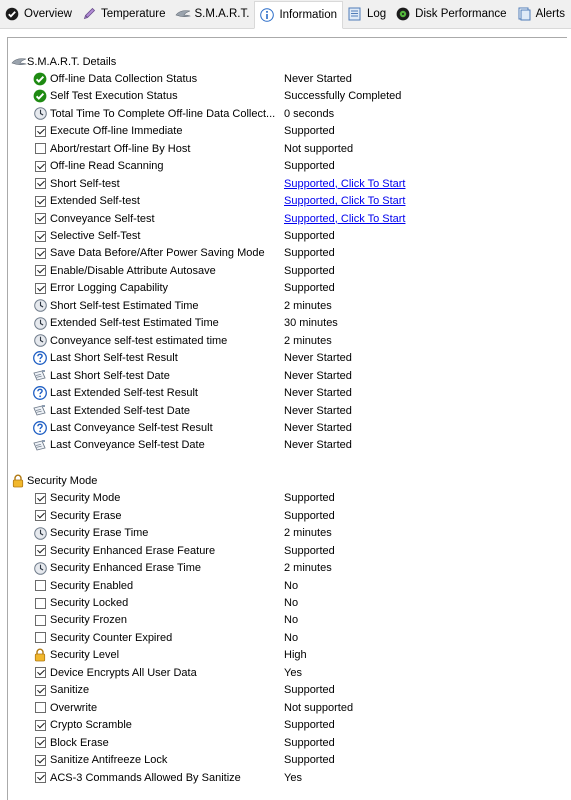  I want to click on padlock-icon, so click(40, 655).